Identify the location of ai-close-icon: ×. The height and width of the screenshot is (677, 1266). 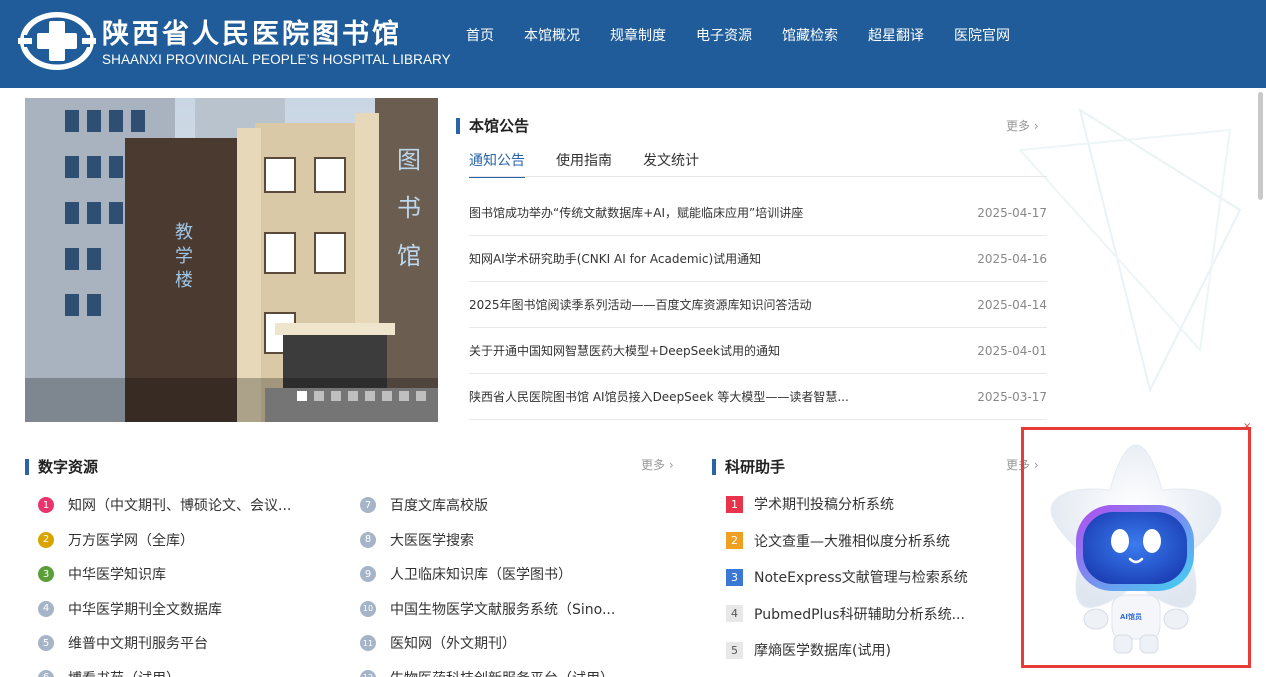
(1247, 426).